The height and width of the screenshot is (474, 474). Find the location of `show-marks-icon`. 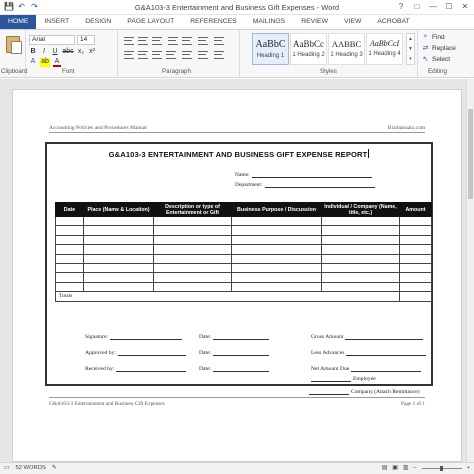

show-marks-icon is located at coordinates (219, 41).